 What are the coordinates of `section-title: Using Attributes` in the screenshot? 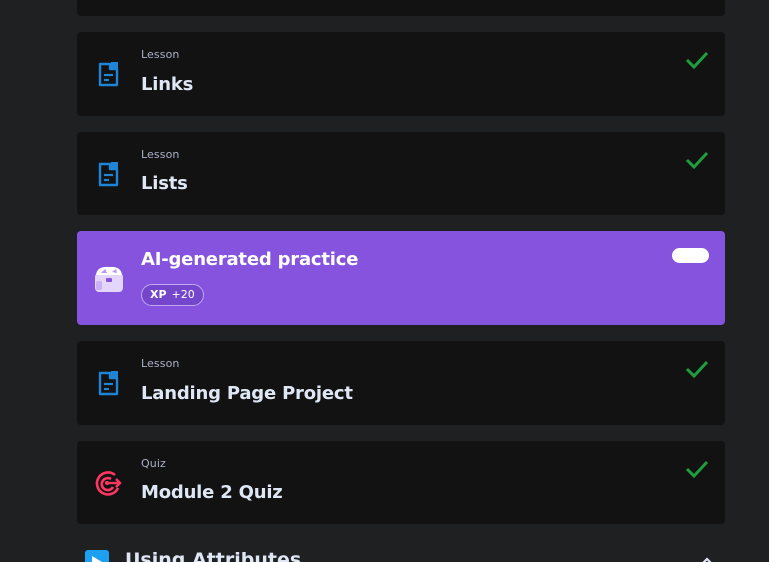 It's located at (213, 555).